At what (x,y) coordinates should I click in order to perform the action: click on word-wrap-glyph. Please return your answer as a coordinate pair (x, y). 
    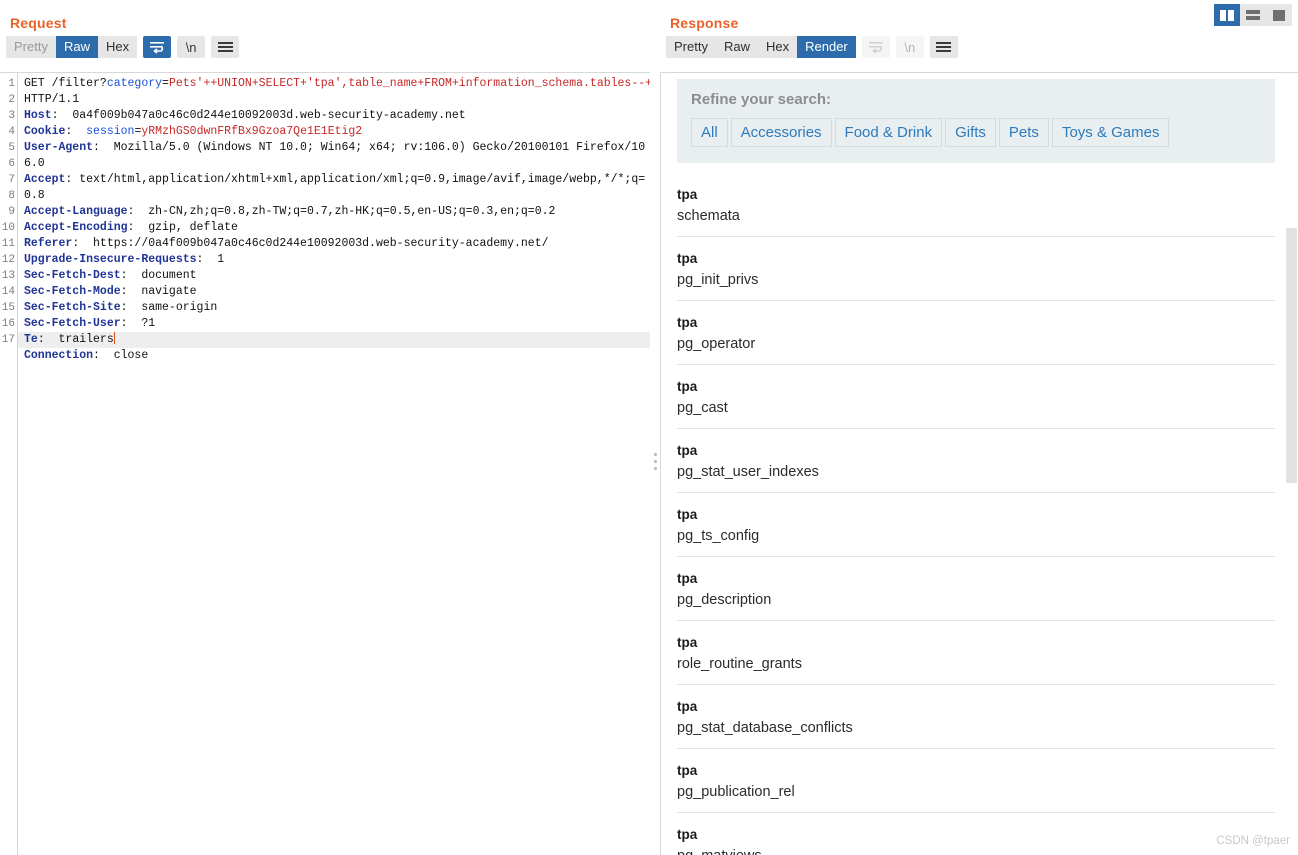
    Looking at the image, I should click on (875, 47).